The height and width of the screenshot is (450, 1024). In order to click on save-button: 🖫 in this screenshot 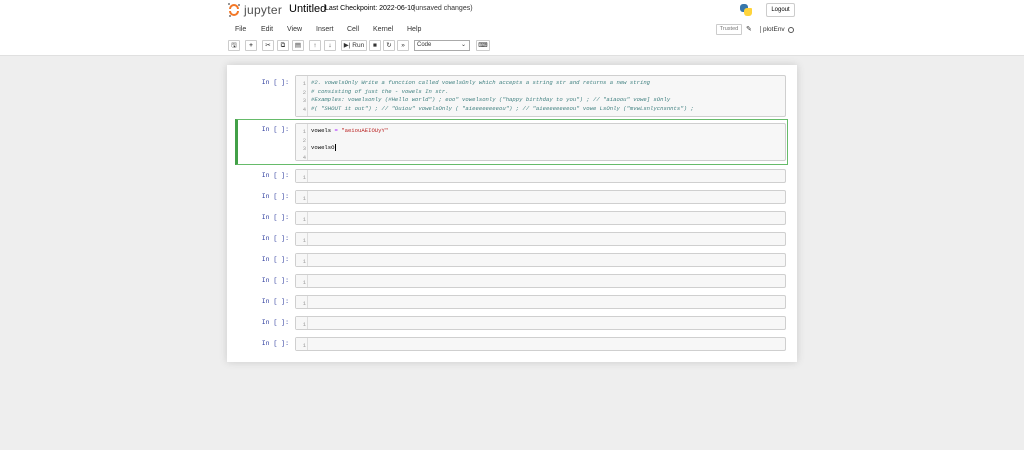, I will do `click(234, 45)`.